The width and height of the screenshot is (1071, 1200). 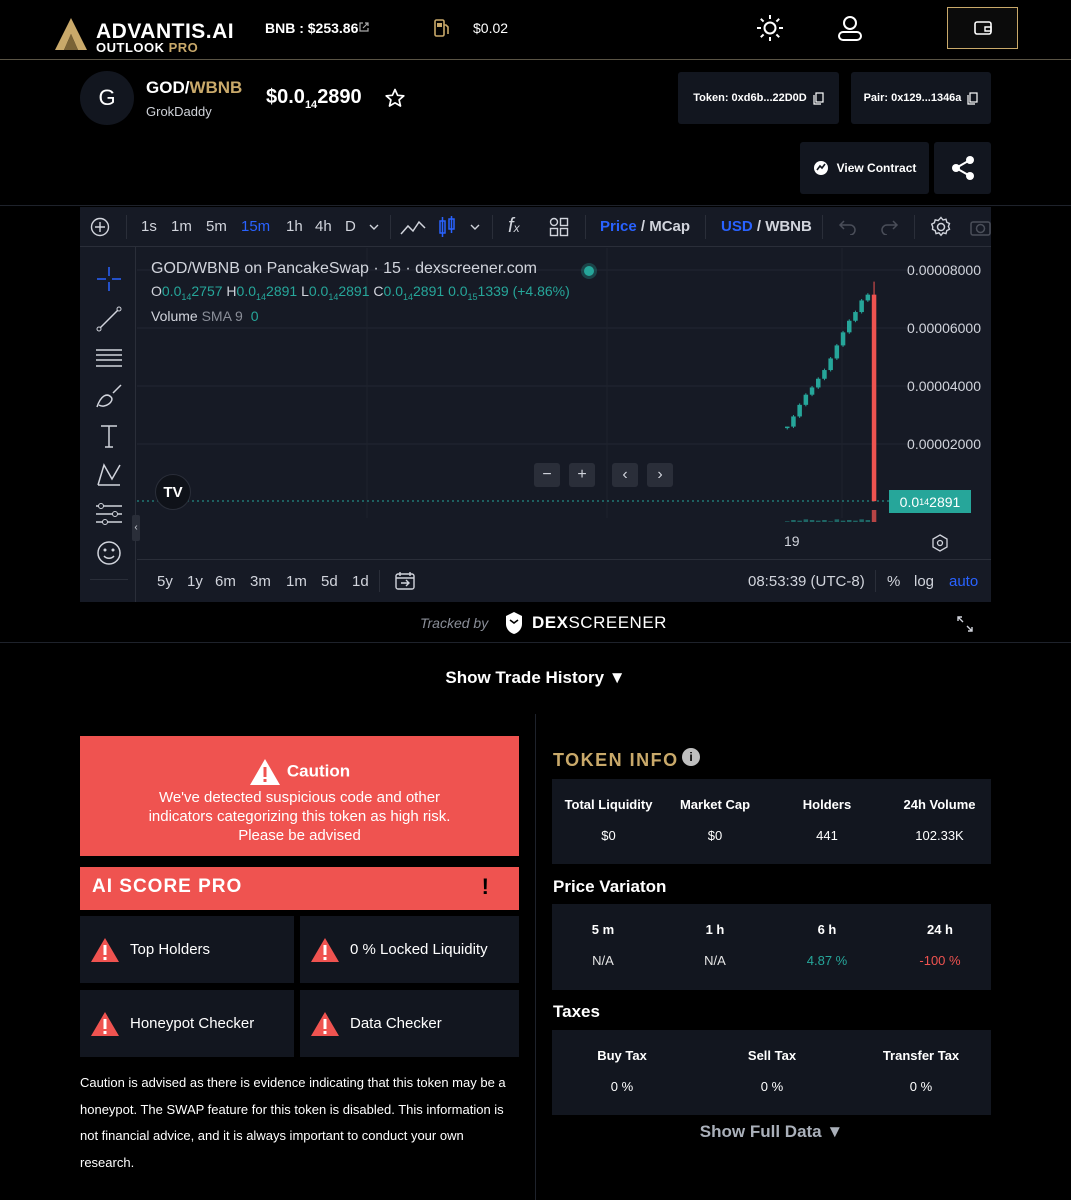 I want to click on token-avatar: G, so click(x=107, y=98).